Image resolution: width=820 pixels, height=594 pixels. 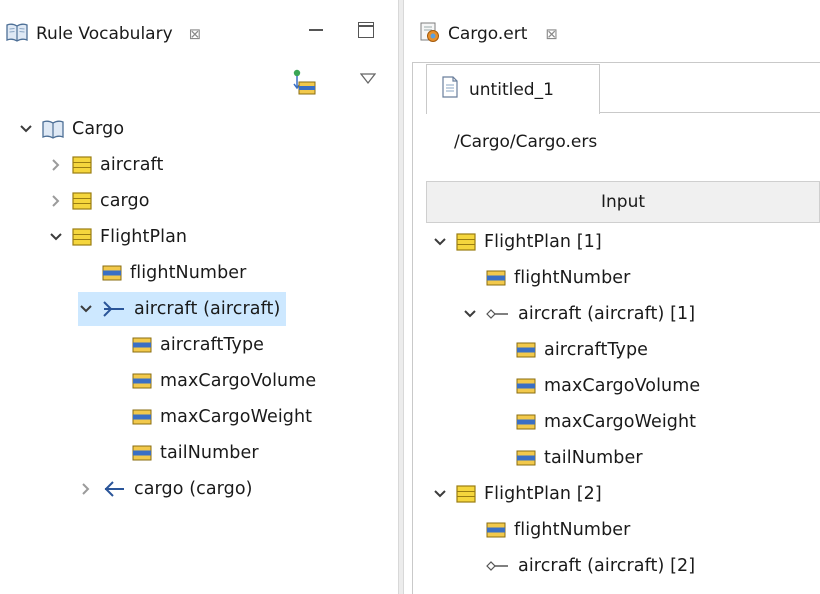 I want to click on input-column-header: Input, so click(x=623, y=202).